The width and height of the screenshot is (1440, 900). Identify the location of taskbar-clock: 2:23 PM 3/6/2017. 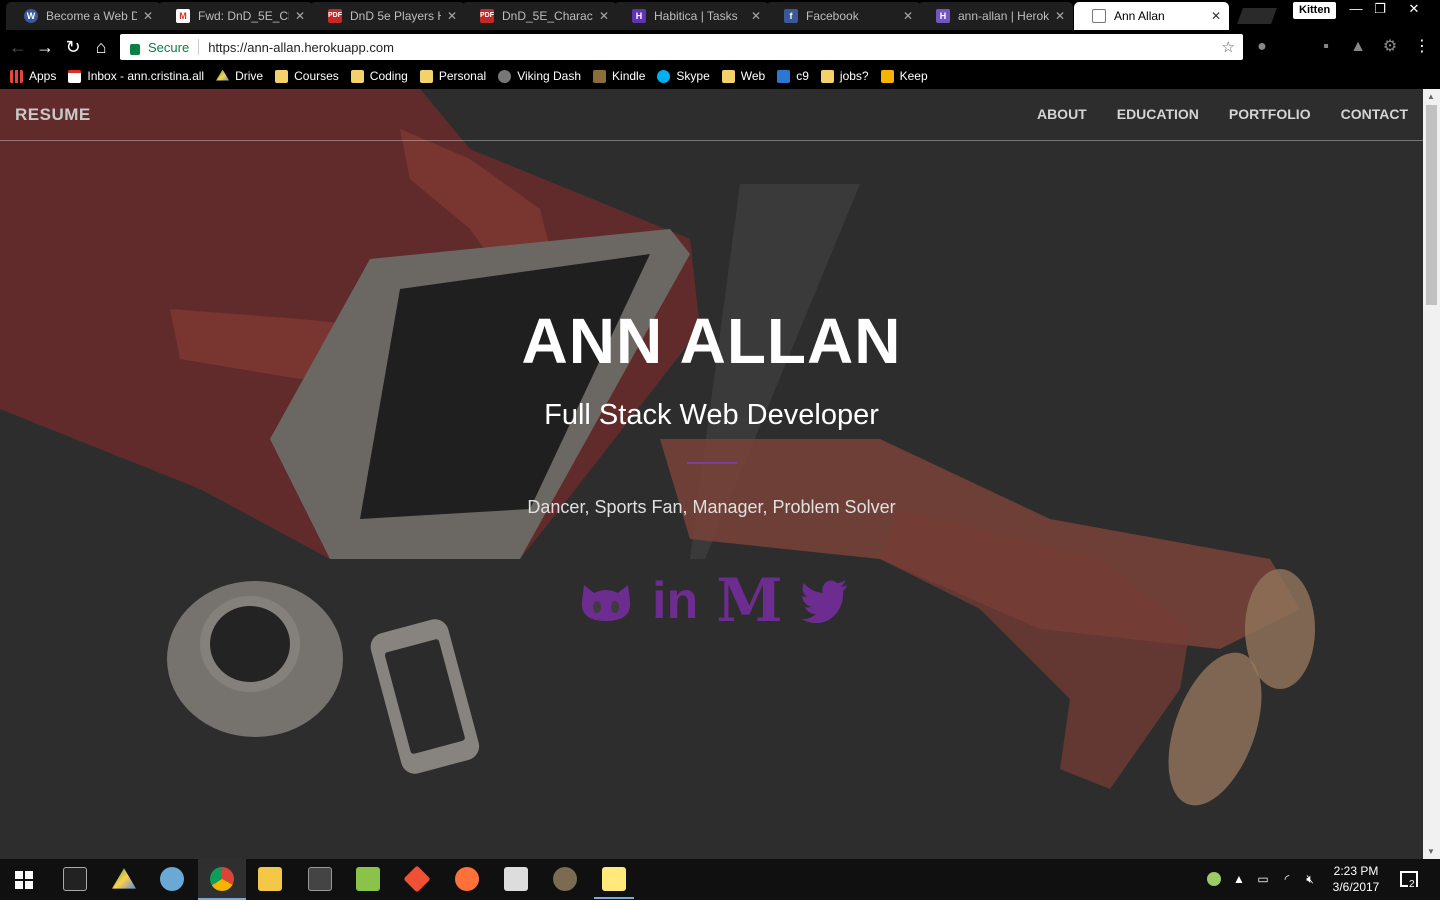
(1356, 879).